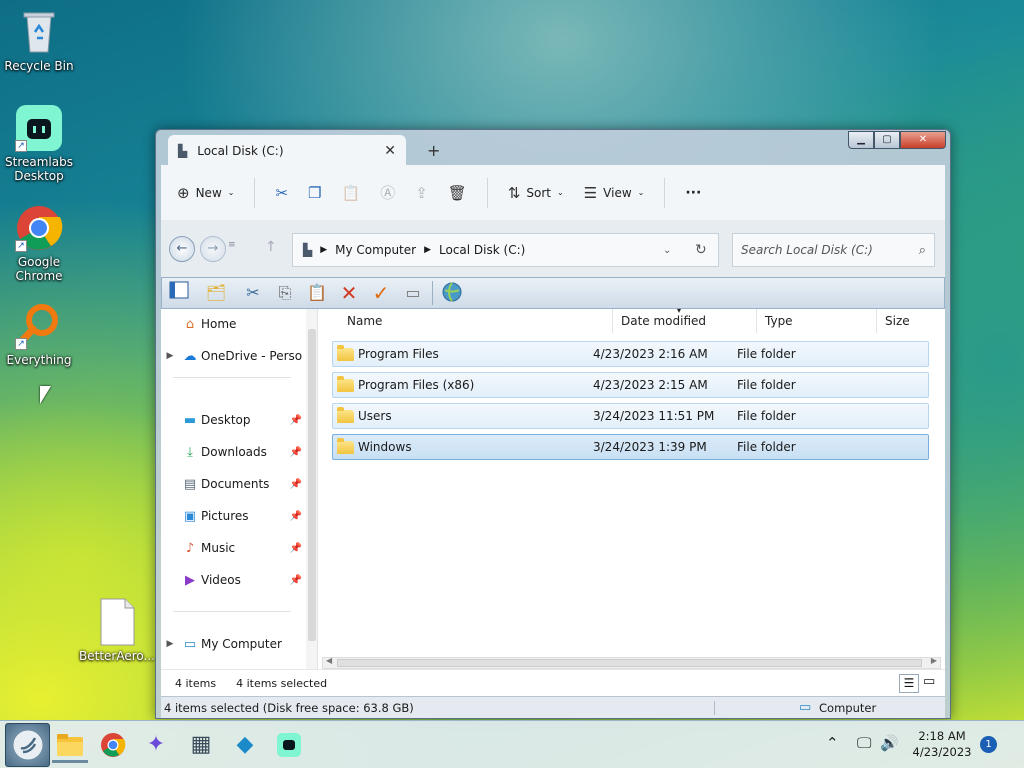 The image size is (1024, 768). What do you see at coordinates (39, 360) in the screenshot?
I see `desktop-icon-label: Everything` at bounding box center [39, 360].